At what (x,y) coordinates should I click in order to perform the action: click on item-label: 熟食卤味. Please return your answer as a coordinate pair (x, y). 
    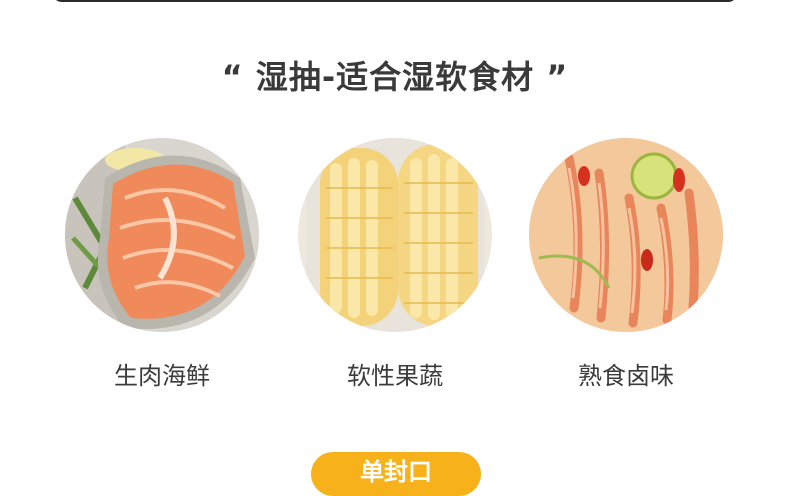
    Looking at the image, I should click on (626, 376).